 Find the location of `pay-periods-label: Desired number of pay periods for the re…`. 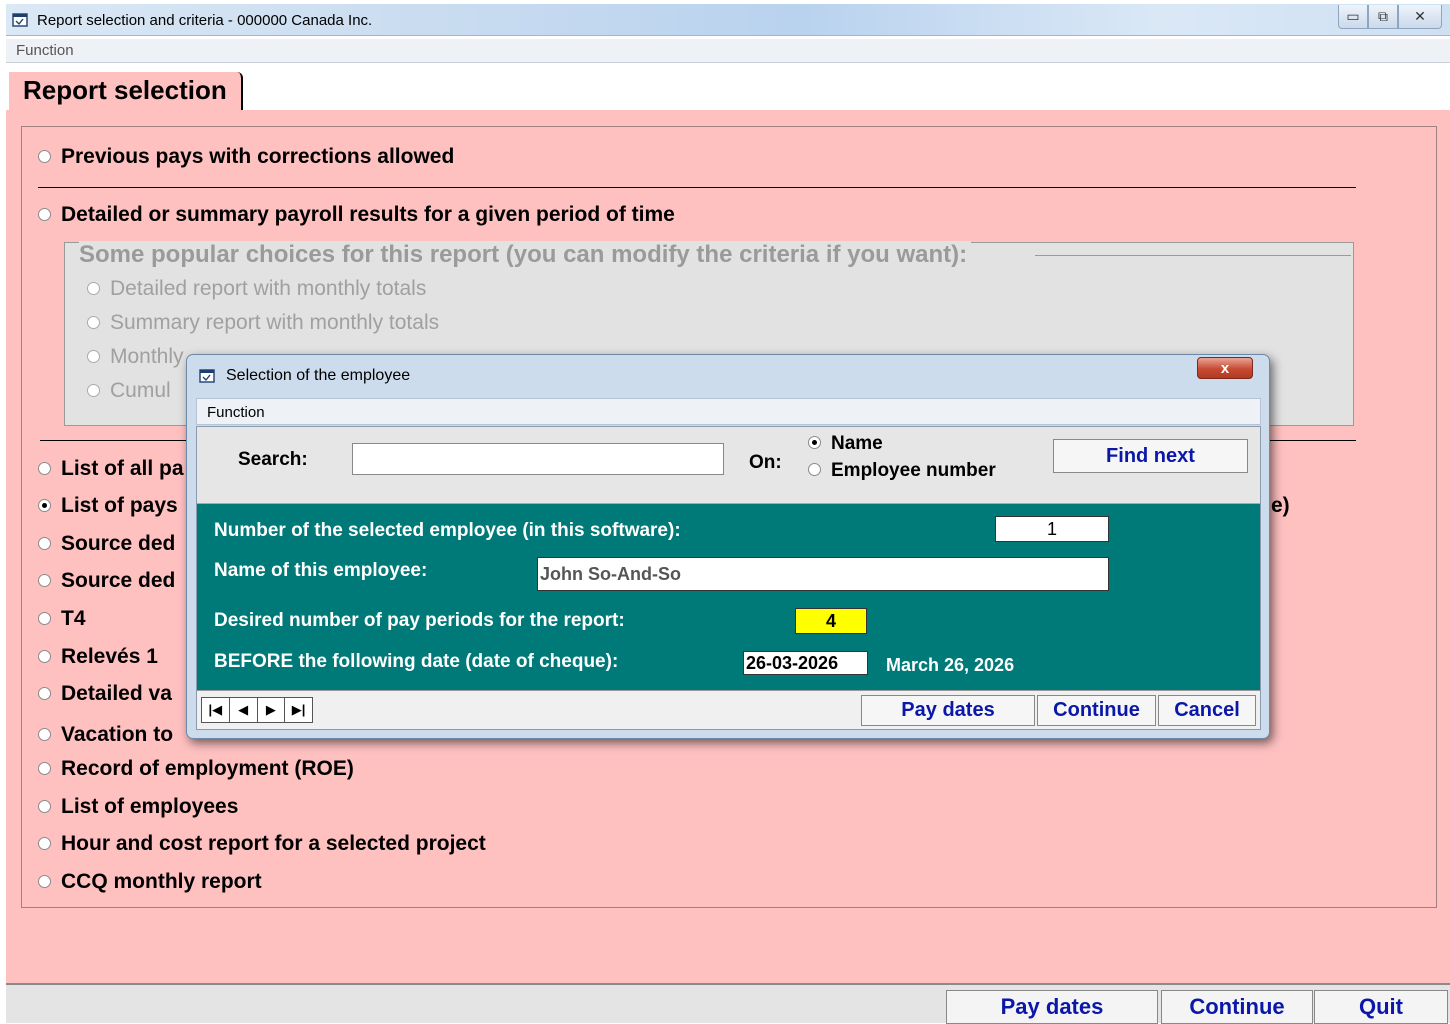

pay-periods-label: Desired number of pay periods for the re… is located at coordinates (419, 620).